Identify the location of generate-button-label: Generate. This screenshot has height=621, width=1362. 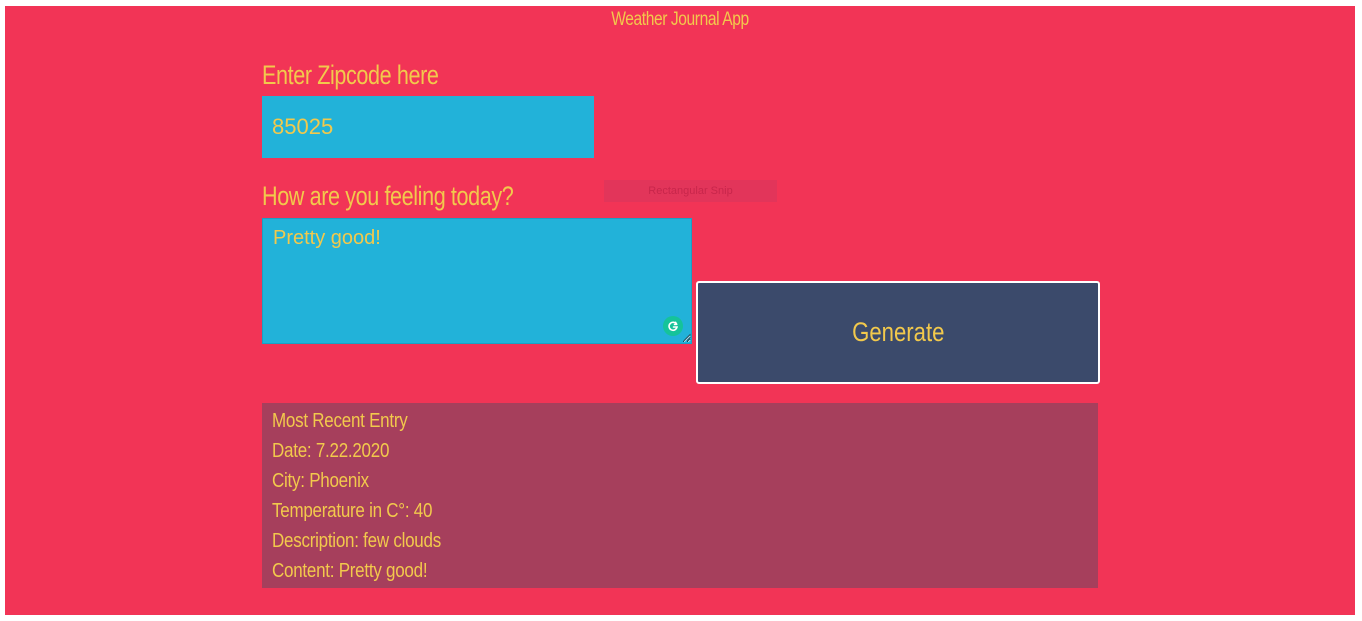
(898, 332).